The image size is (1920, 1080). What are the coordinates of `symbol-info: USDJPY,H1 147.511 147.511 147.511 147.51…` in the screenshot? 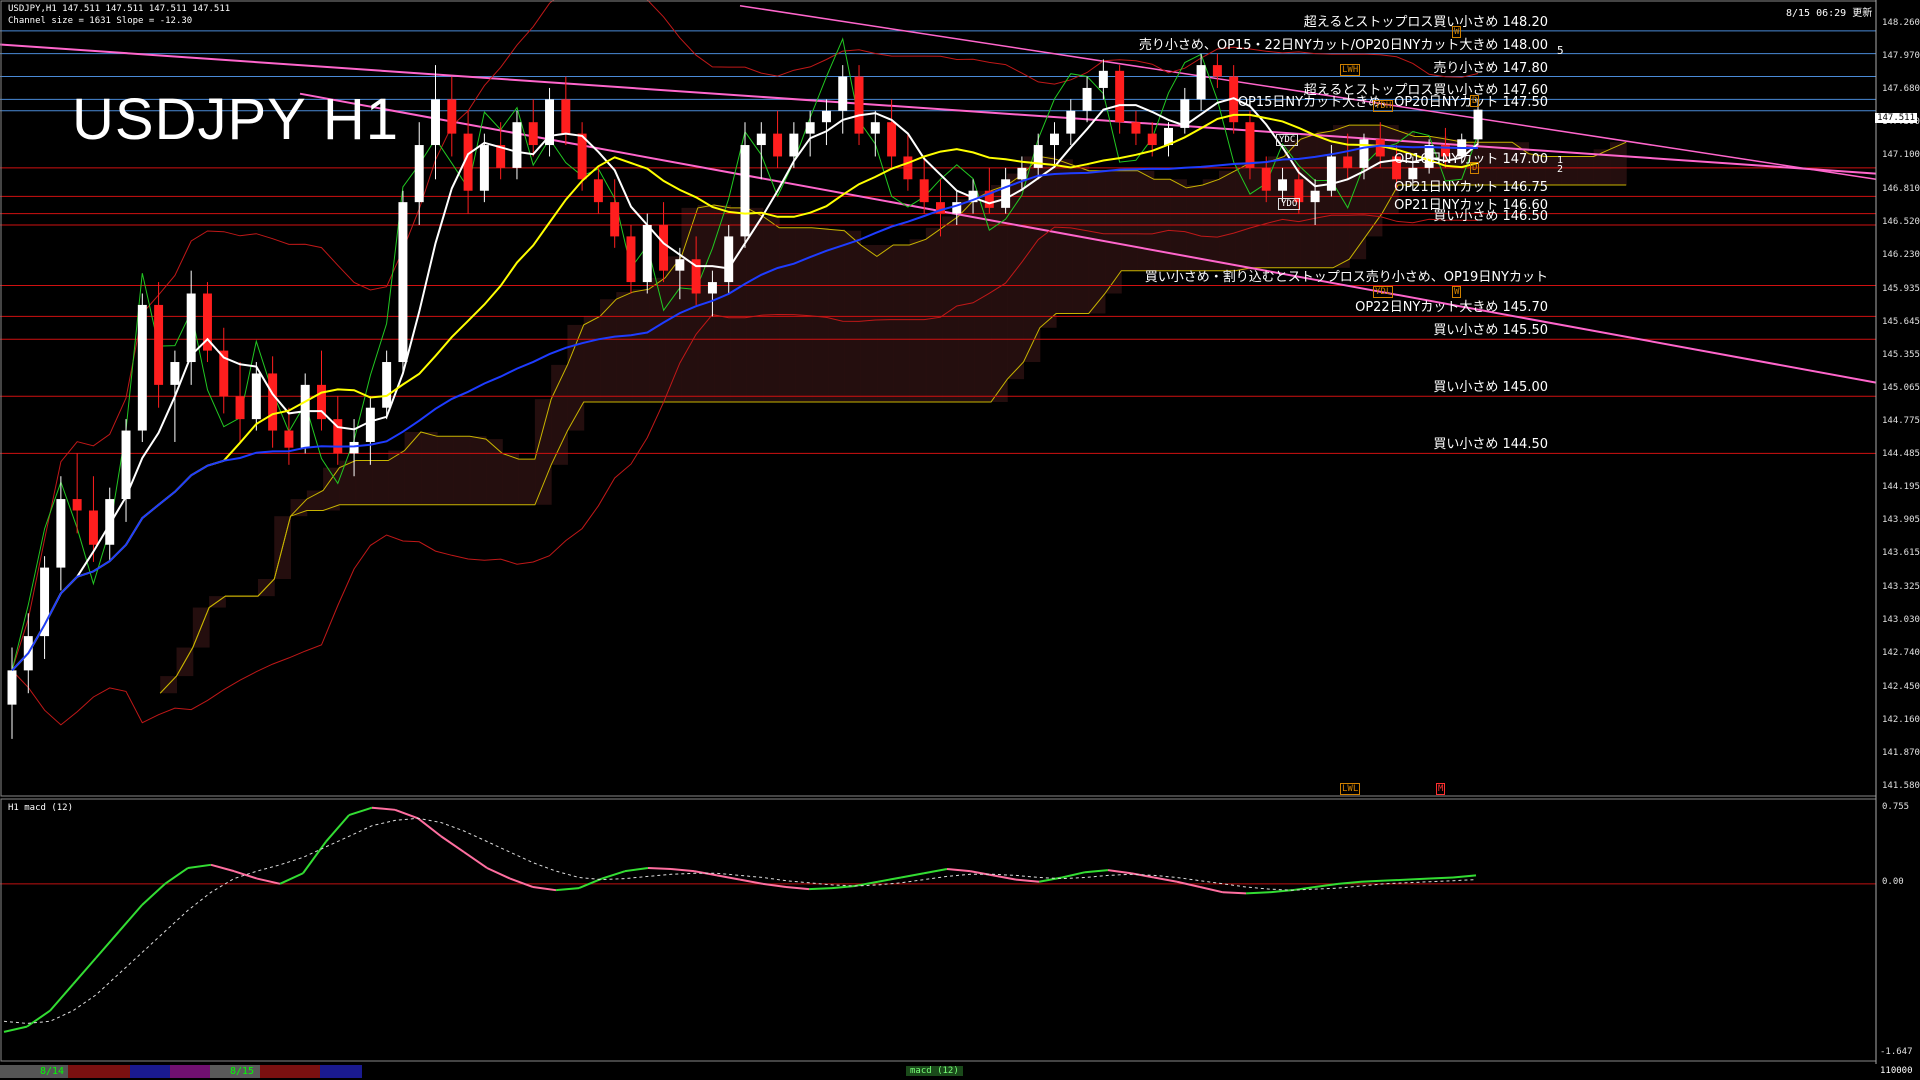 It's located at (119, 9).